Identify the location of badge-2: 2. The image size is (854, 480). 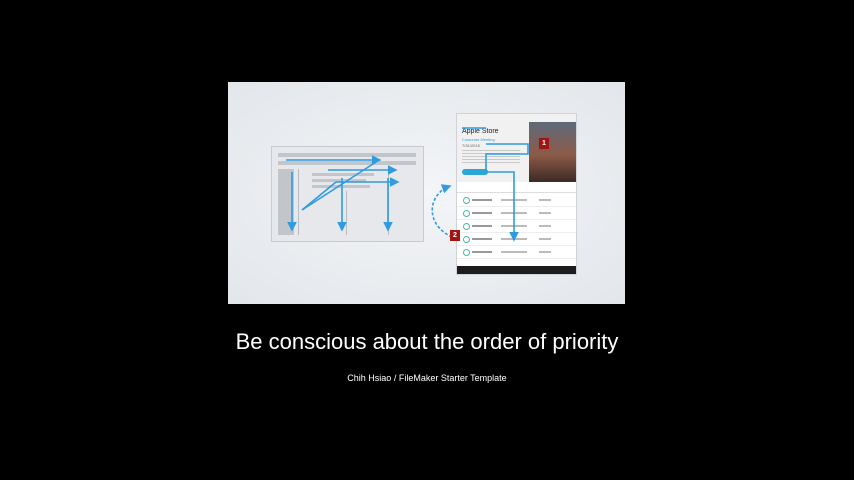
(455, 235).